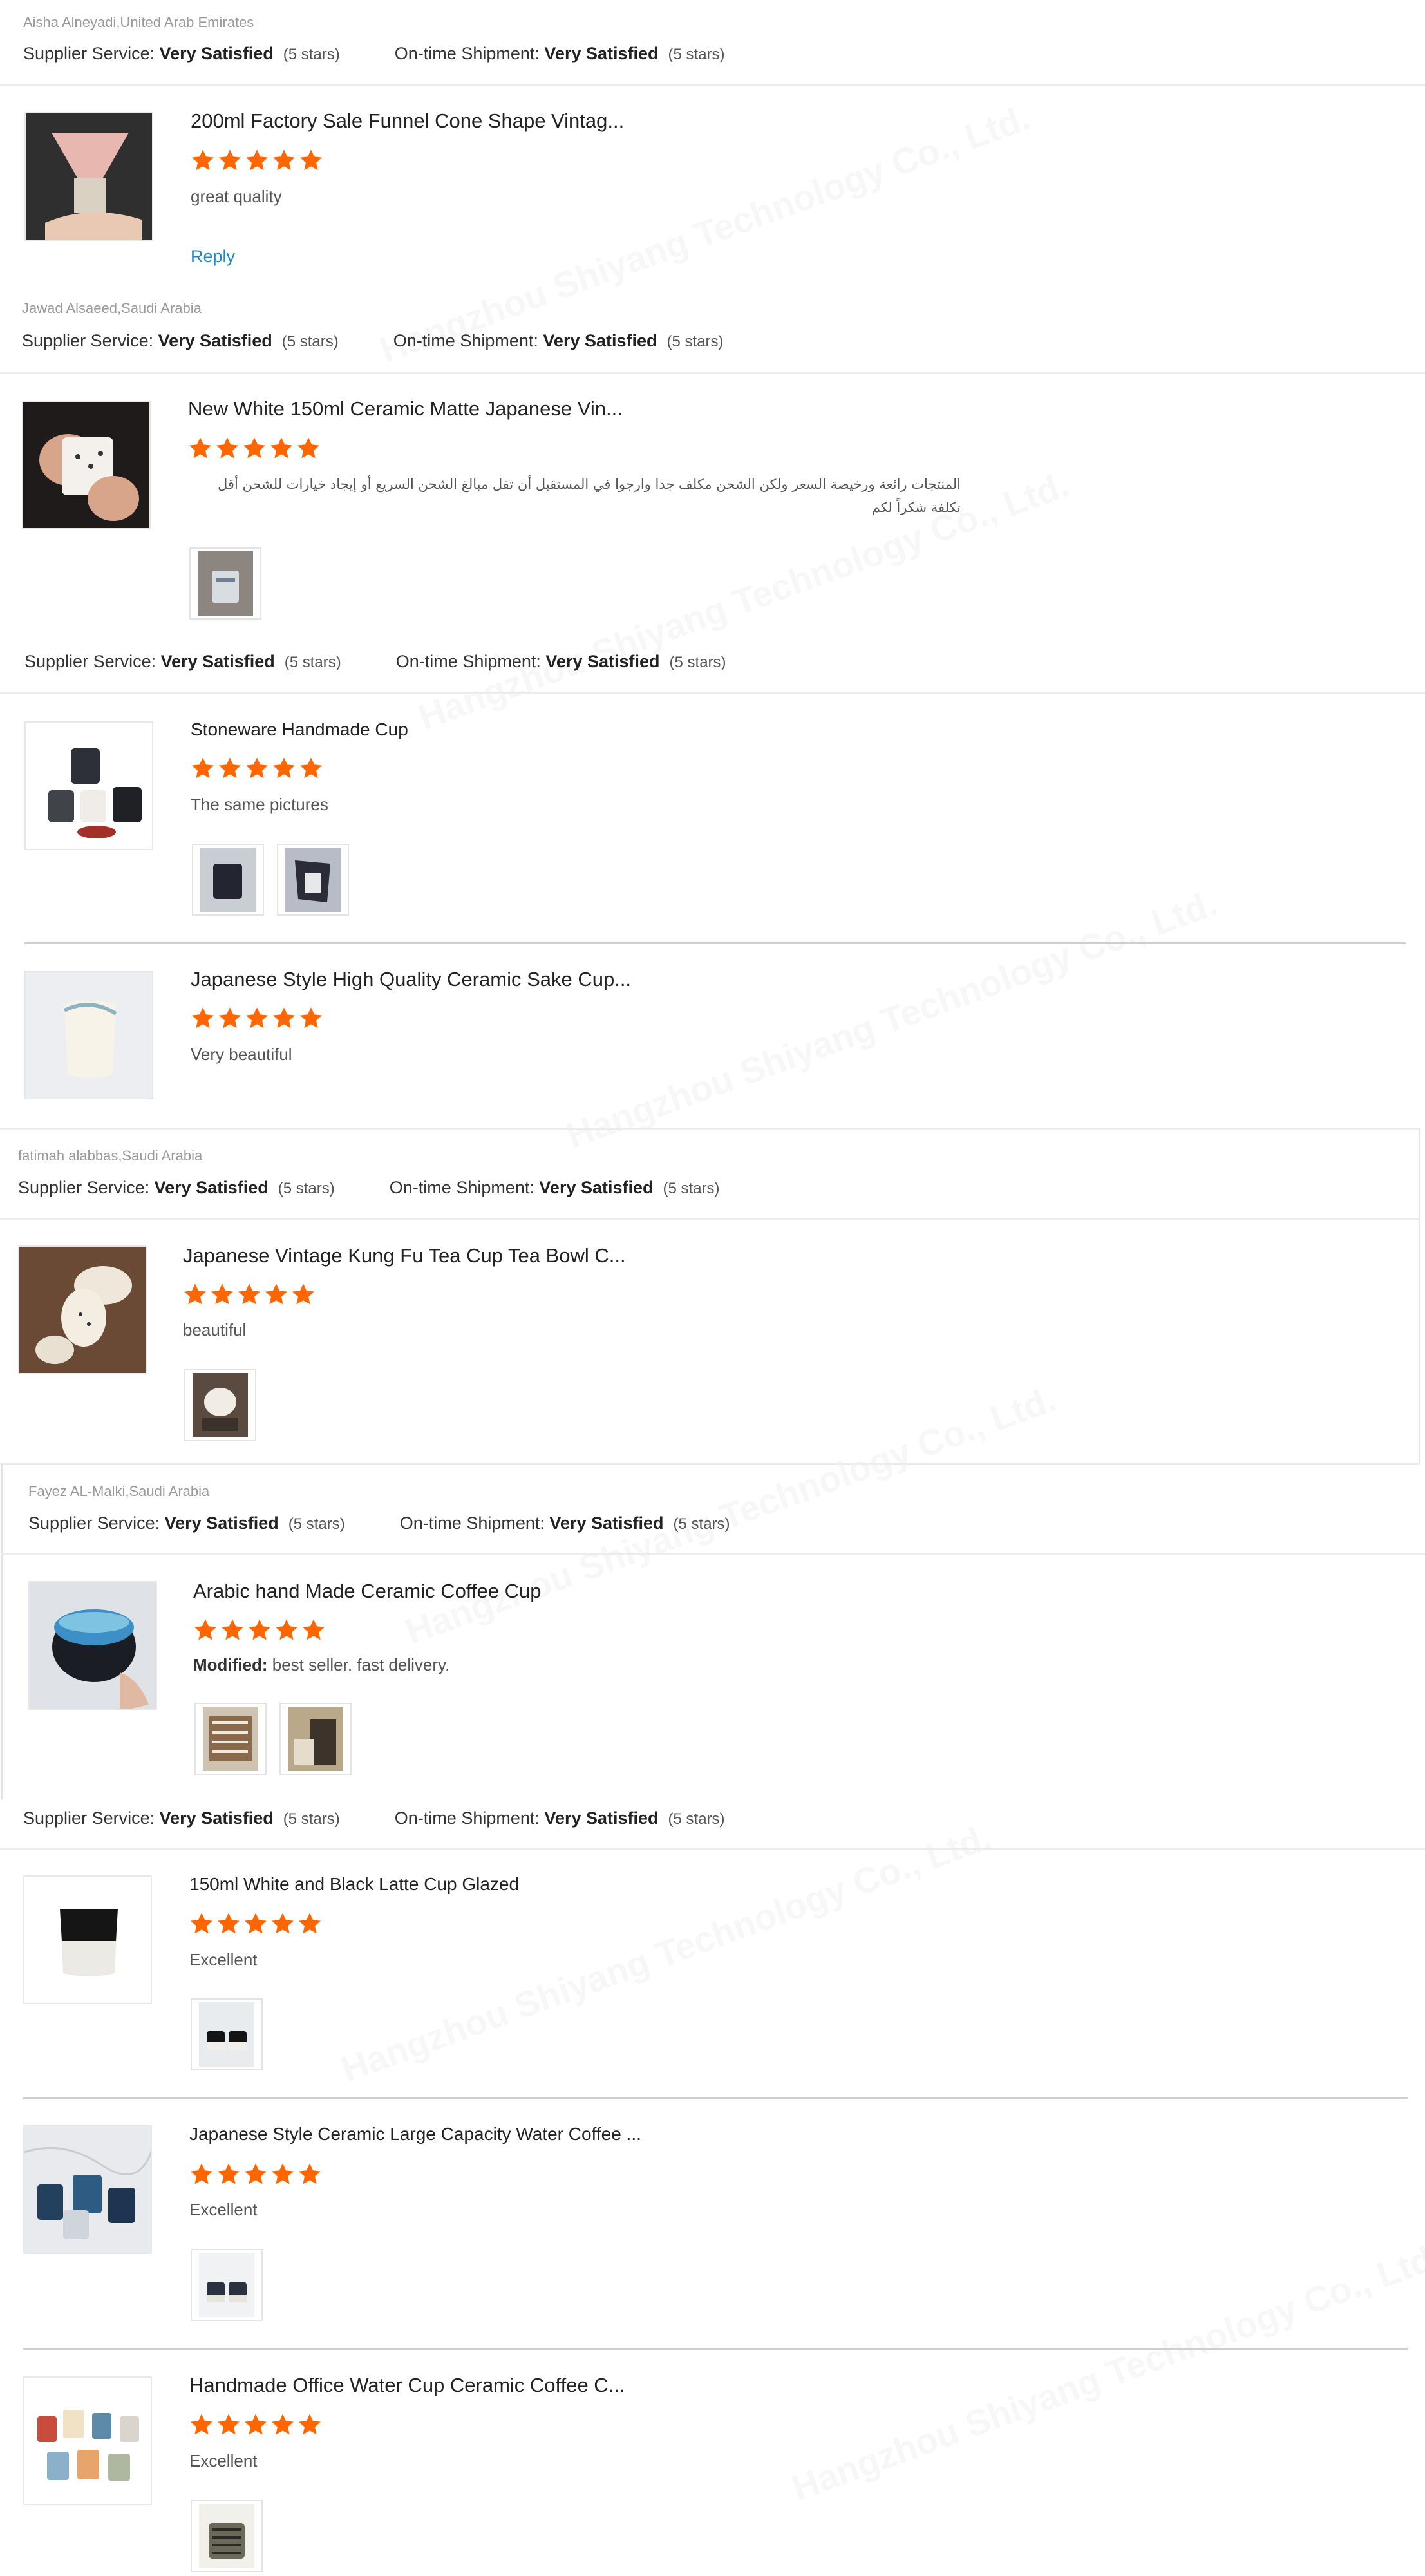 The image size is (1425, 2576). I want to click on white-cup-photo-icon, so click(86, 465).